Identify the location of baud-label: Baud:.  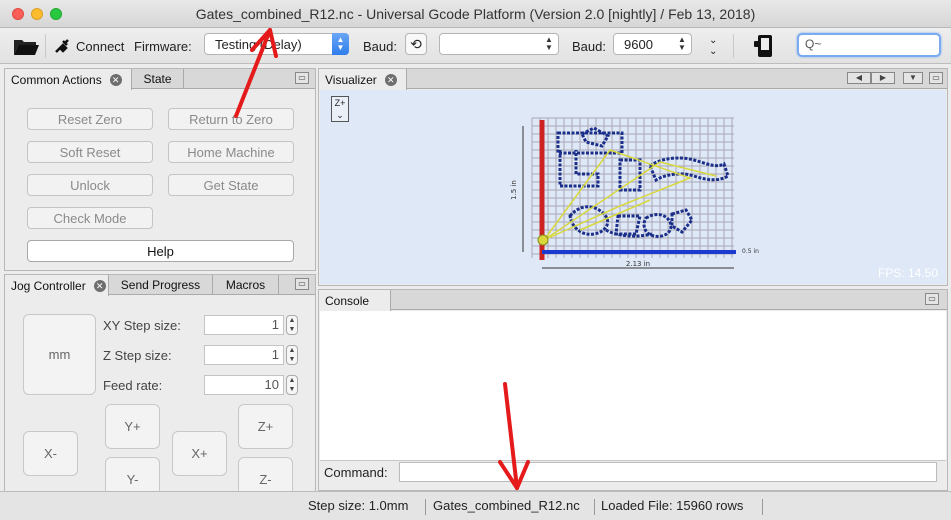
(589, 46).